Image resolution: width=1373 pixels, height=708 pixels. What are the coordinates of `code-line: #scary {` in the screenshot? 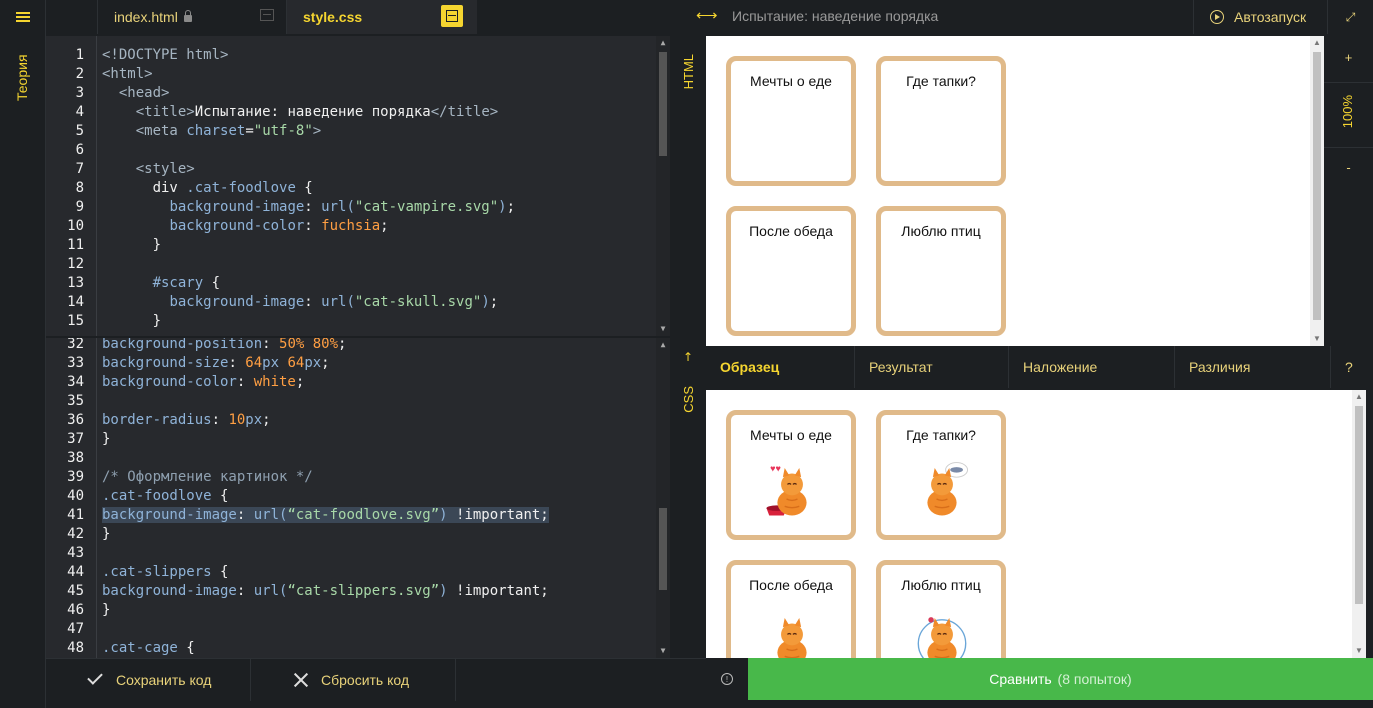 It's located at (161, 283).